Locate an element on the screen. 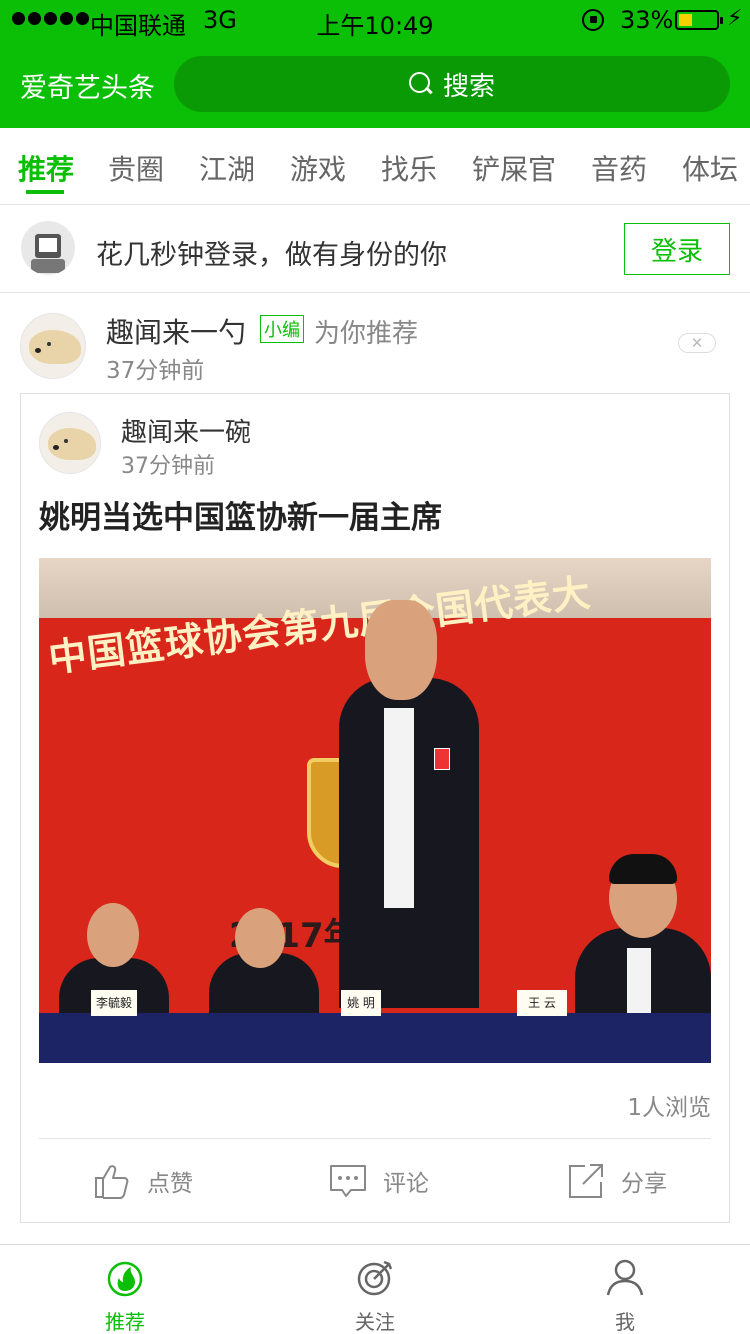 This screenshot has height=1334, width=750. comment-button: 评论 is located at coordinates (379, 1181).